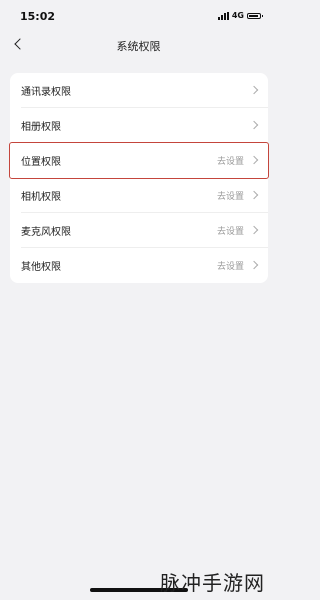 The height and width of the screenshot is (600, 320). Describe the element at coordinates (41, 162) in the screenshot. I see `permission-label: 位置权限` at that location.